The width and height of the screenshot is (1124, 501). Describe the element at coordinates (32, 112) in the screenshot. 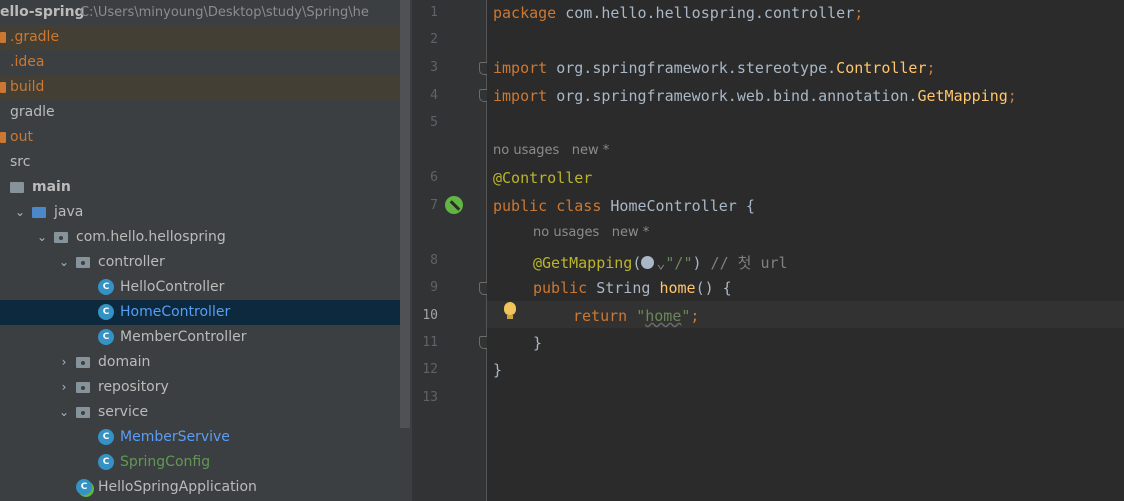

I see `tree-item-label: gradle` at that location.